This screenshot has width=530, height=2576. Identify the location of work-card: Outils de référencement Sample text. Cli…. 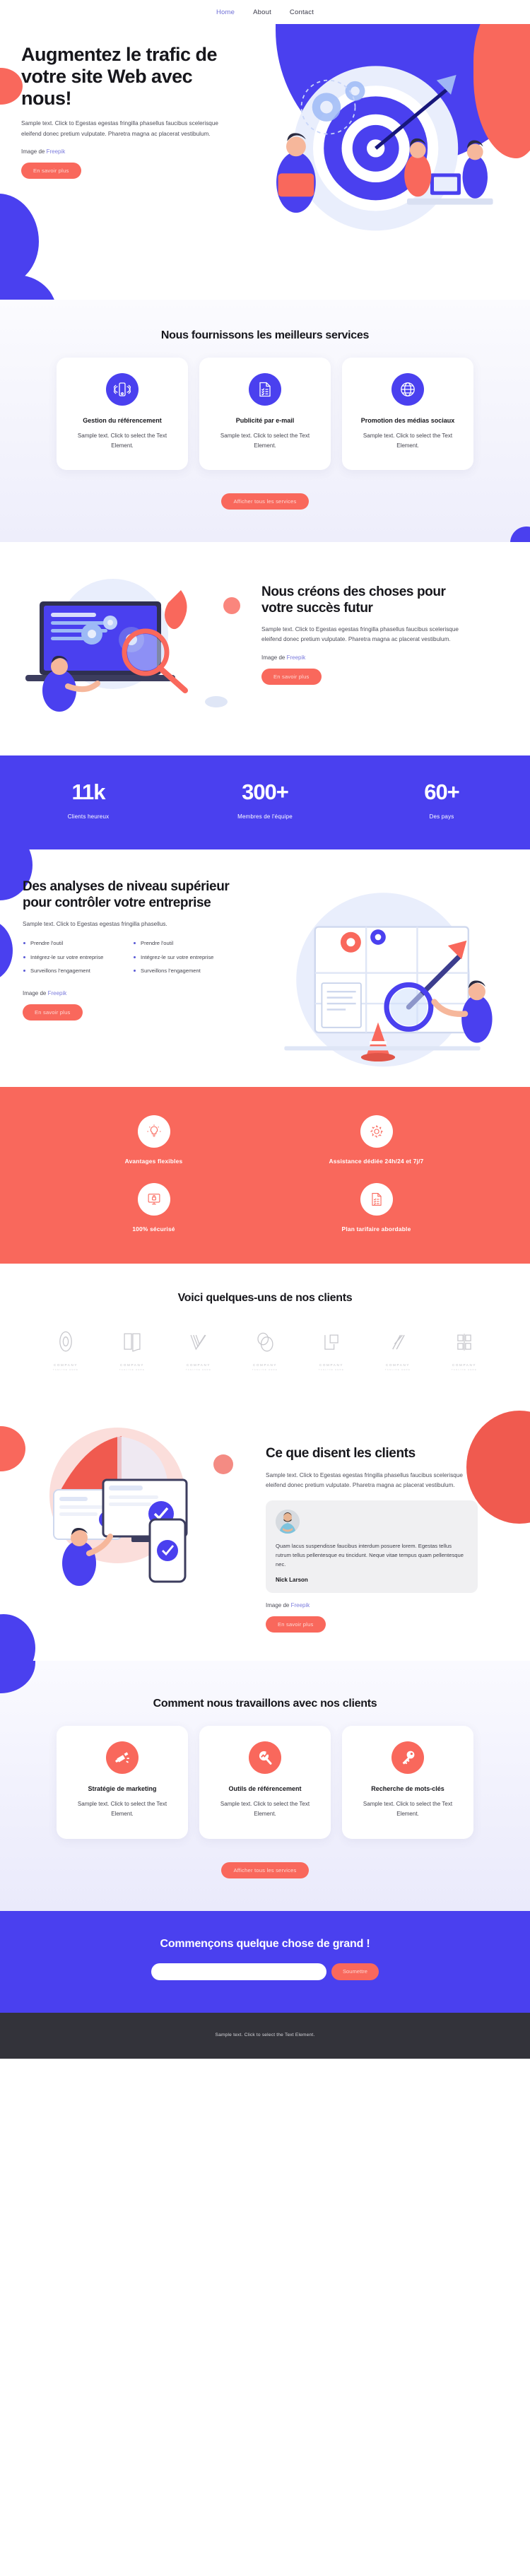
(265, 1782).